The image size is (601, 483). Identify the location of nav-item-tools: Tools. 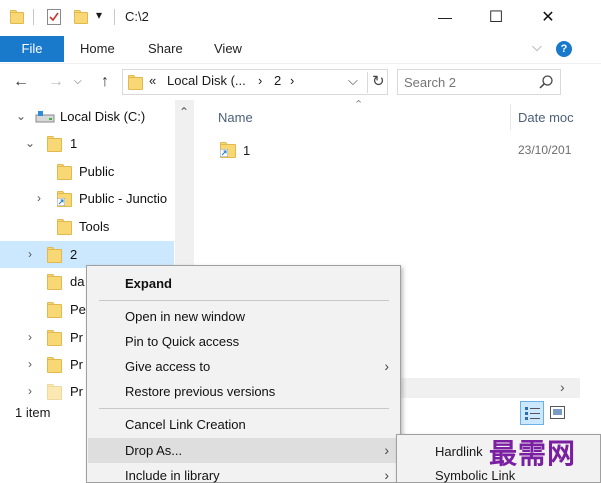
(87, 226).